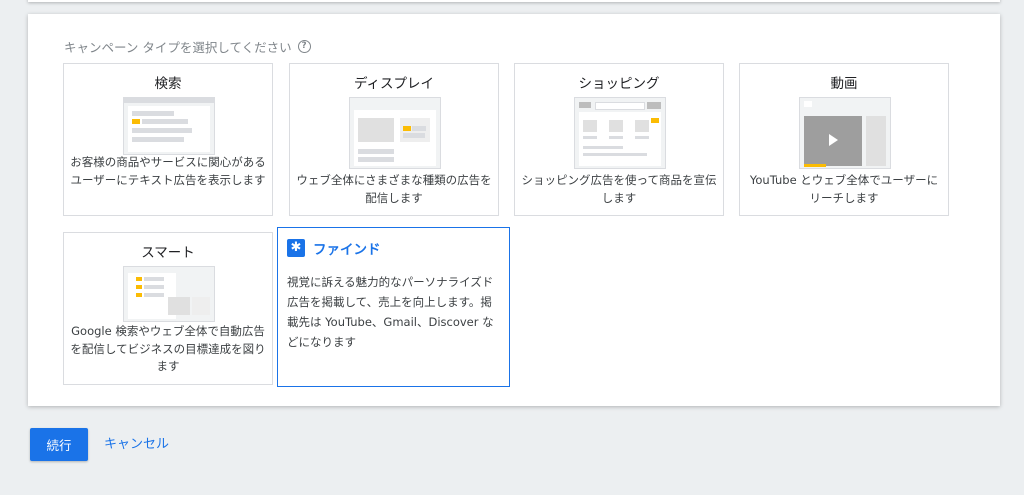  I want to click on discovery-header: ✱ ファインド, so click(334, 248).